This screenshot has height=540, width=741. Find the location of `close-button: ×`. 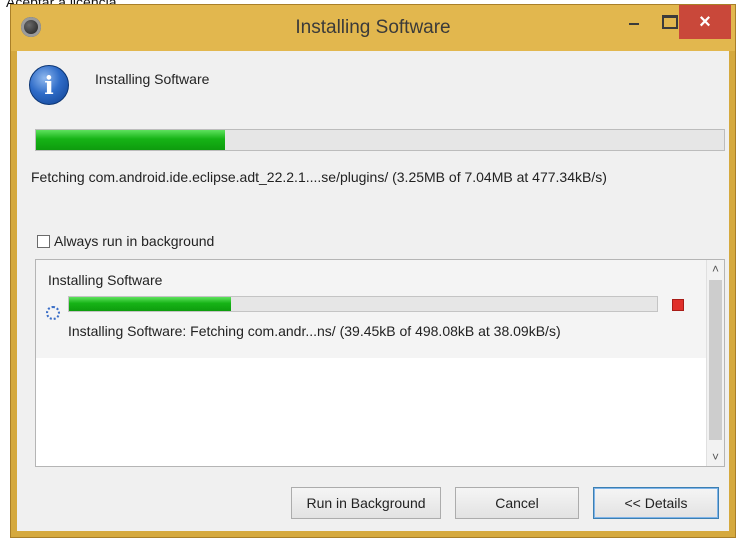

close-button: × is located at coordinates (705, 22).